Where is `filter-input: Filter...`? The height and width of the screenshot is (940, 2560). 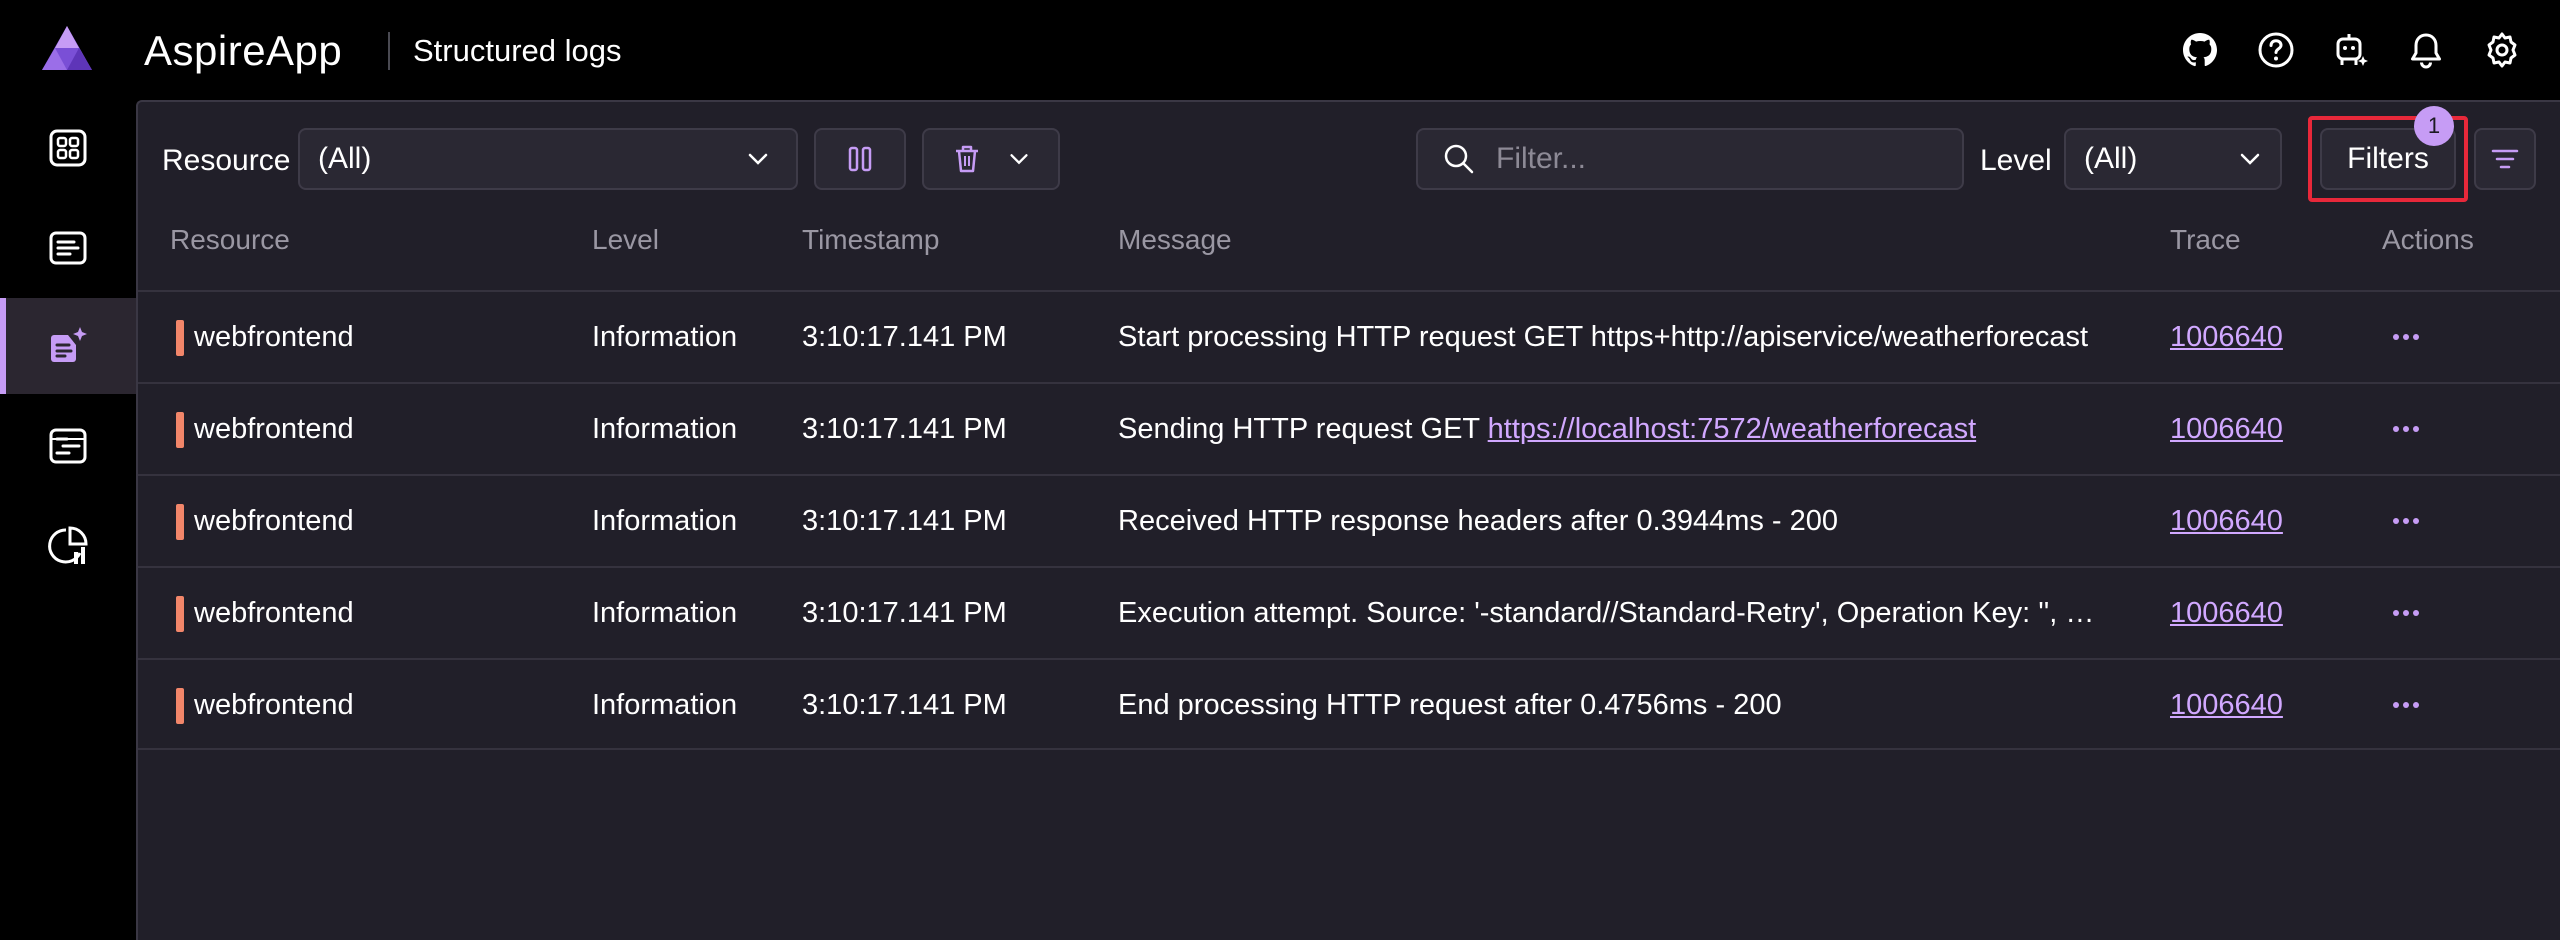
filter-input: Filter... is located at coordinates (1690, 159).